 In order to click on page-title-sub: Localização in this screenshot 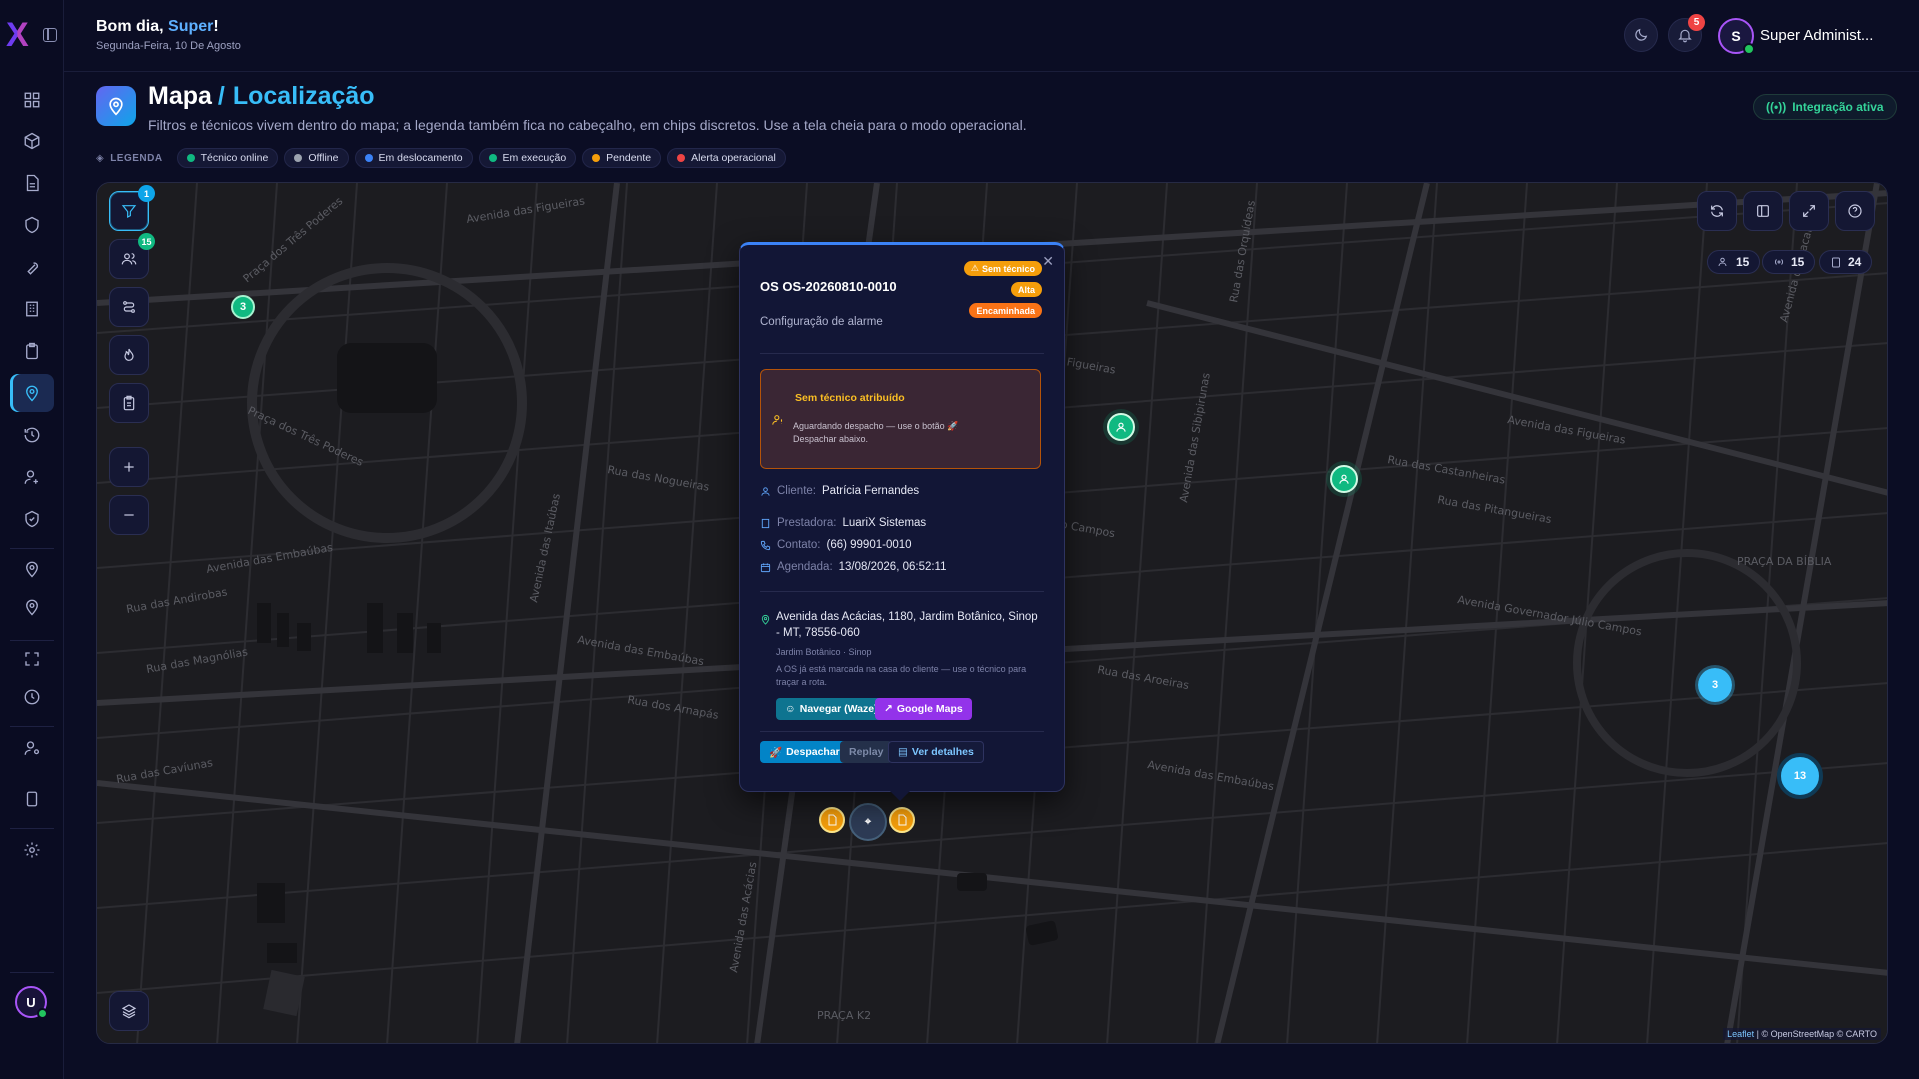, I will do `click(303, 96)`.